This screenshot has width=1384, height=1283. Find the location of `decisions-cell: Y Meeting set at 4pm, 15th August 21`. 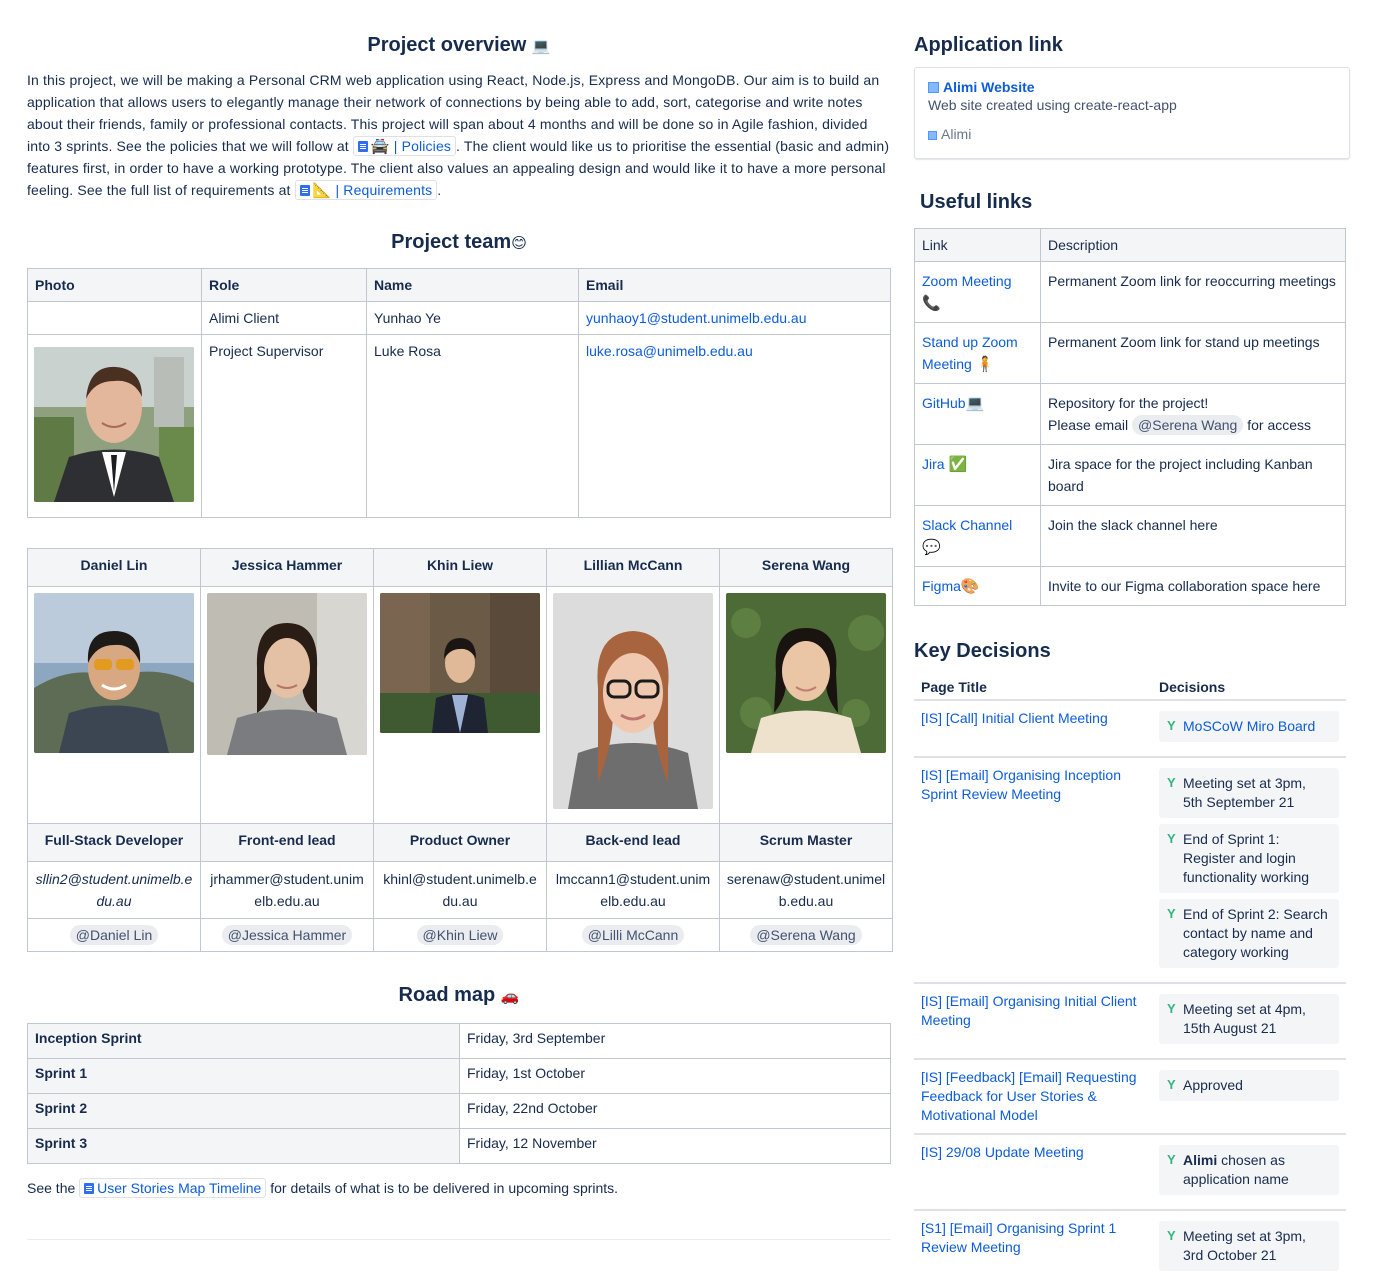

decisions-cell: Y Meeting set at 4pm, 15th August 21 is located at coordinates (1249, 1021).